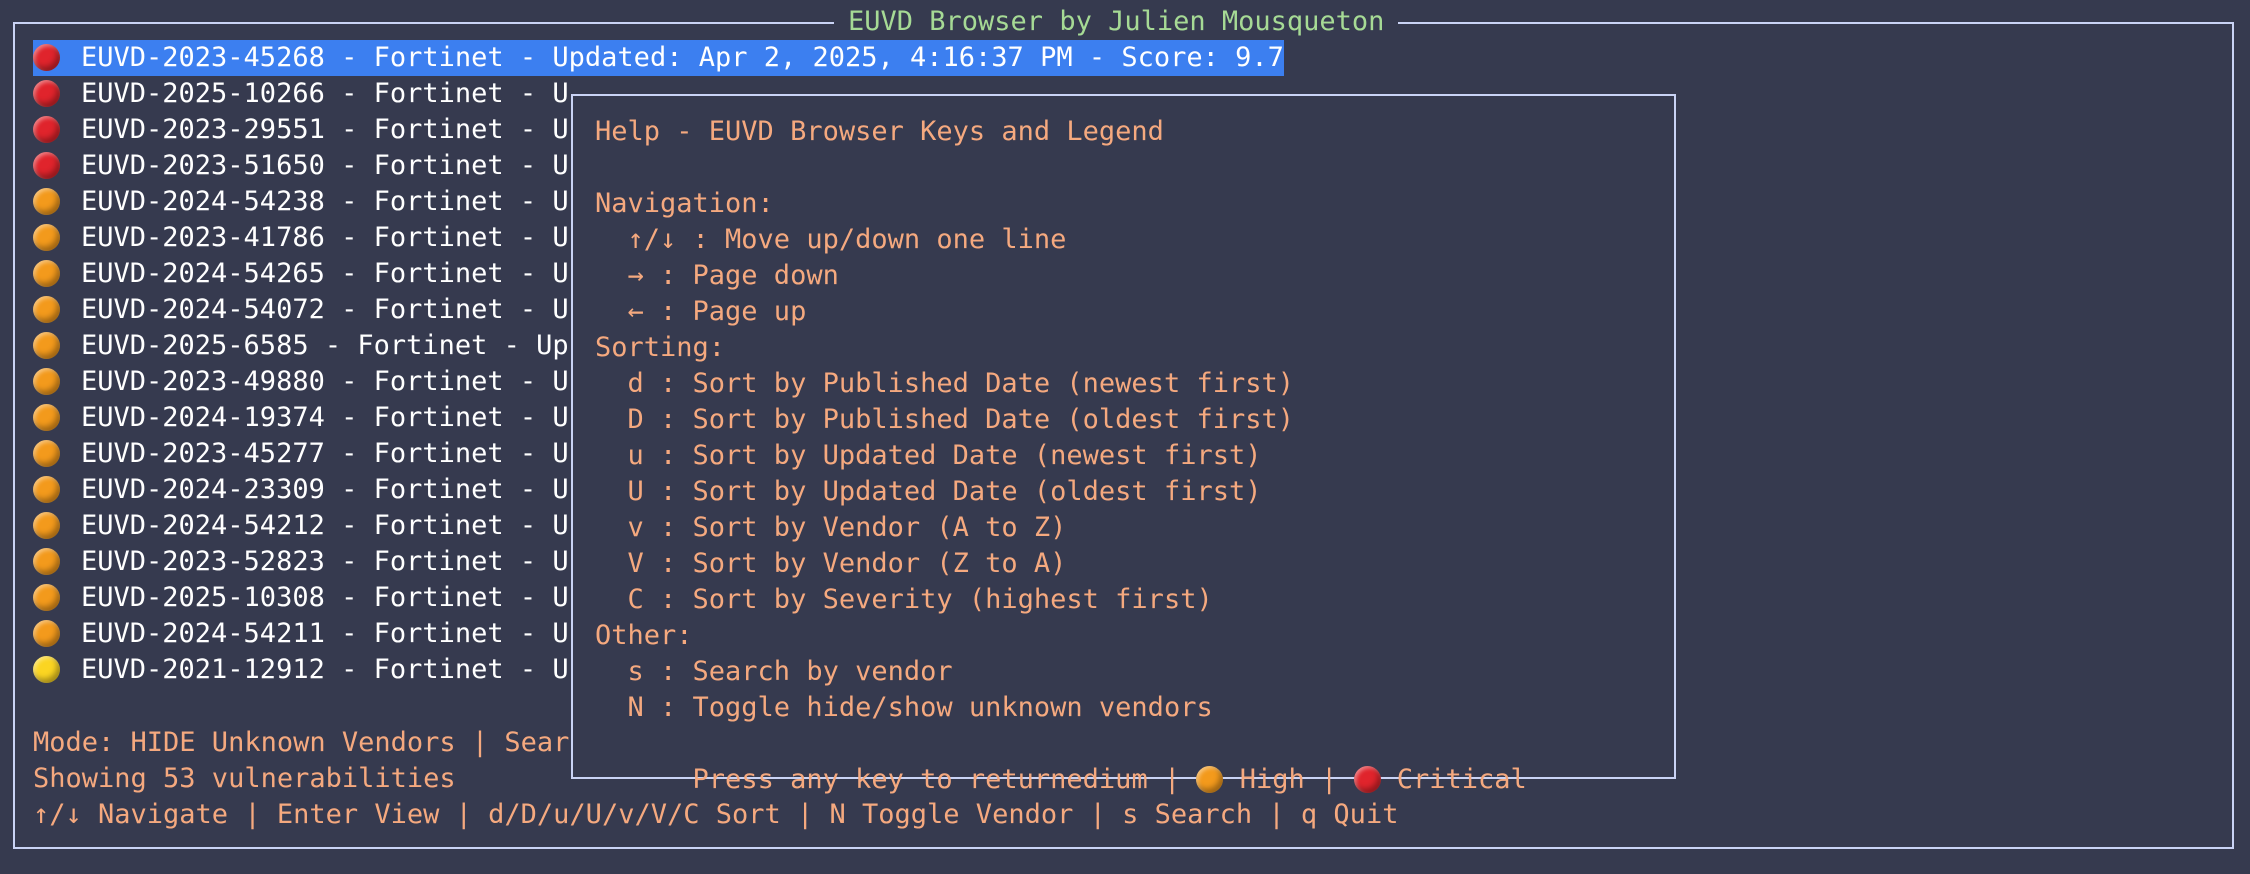  What do you see at coordinates (325, 669) in the screenshot?
I see `list-item-text: EUVD-2021-12912 - Fortinet - U` at bounding box center [325, 669].